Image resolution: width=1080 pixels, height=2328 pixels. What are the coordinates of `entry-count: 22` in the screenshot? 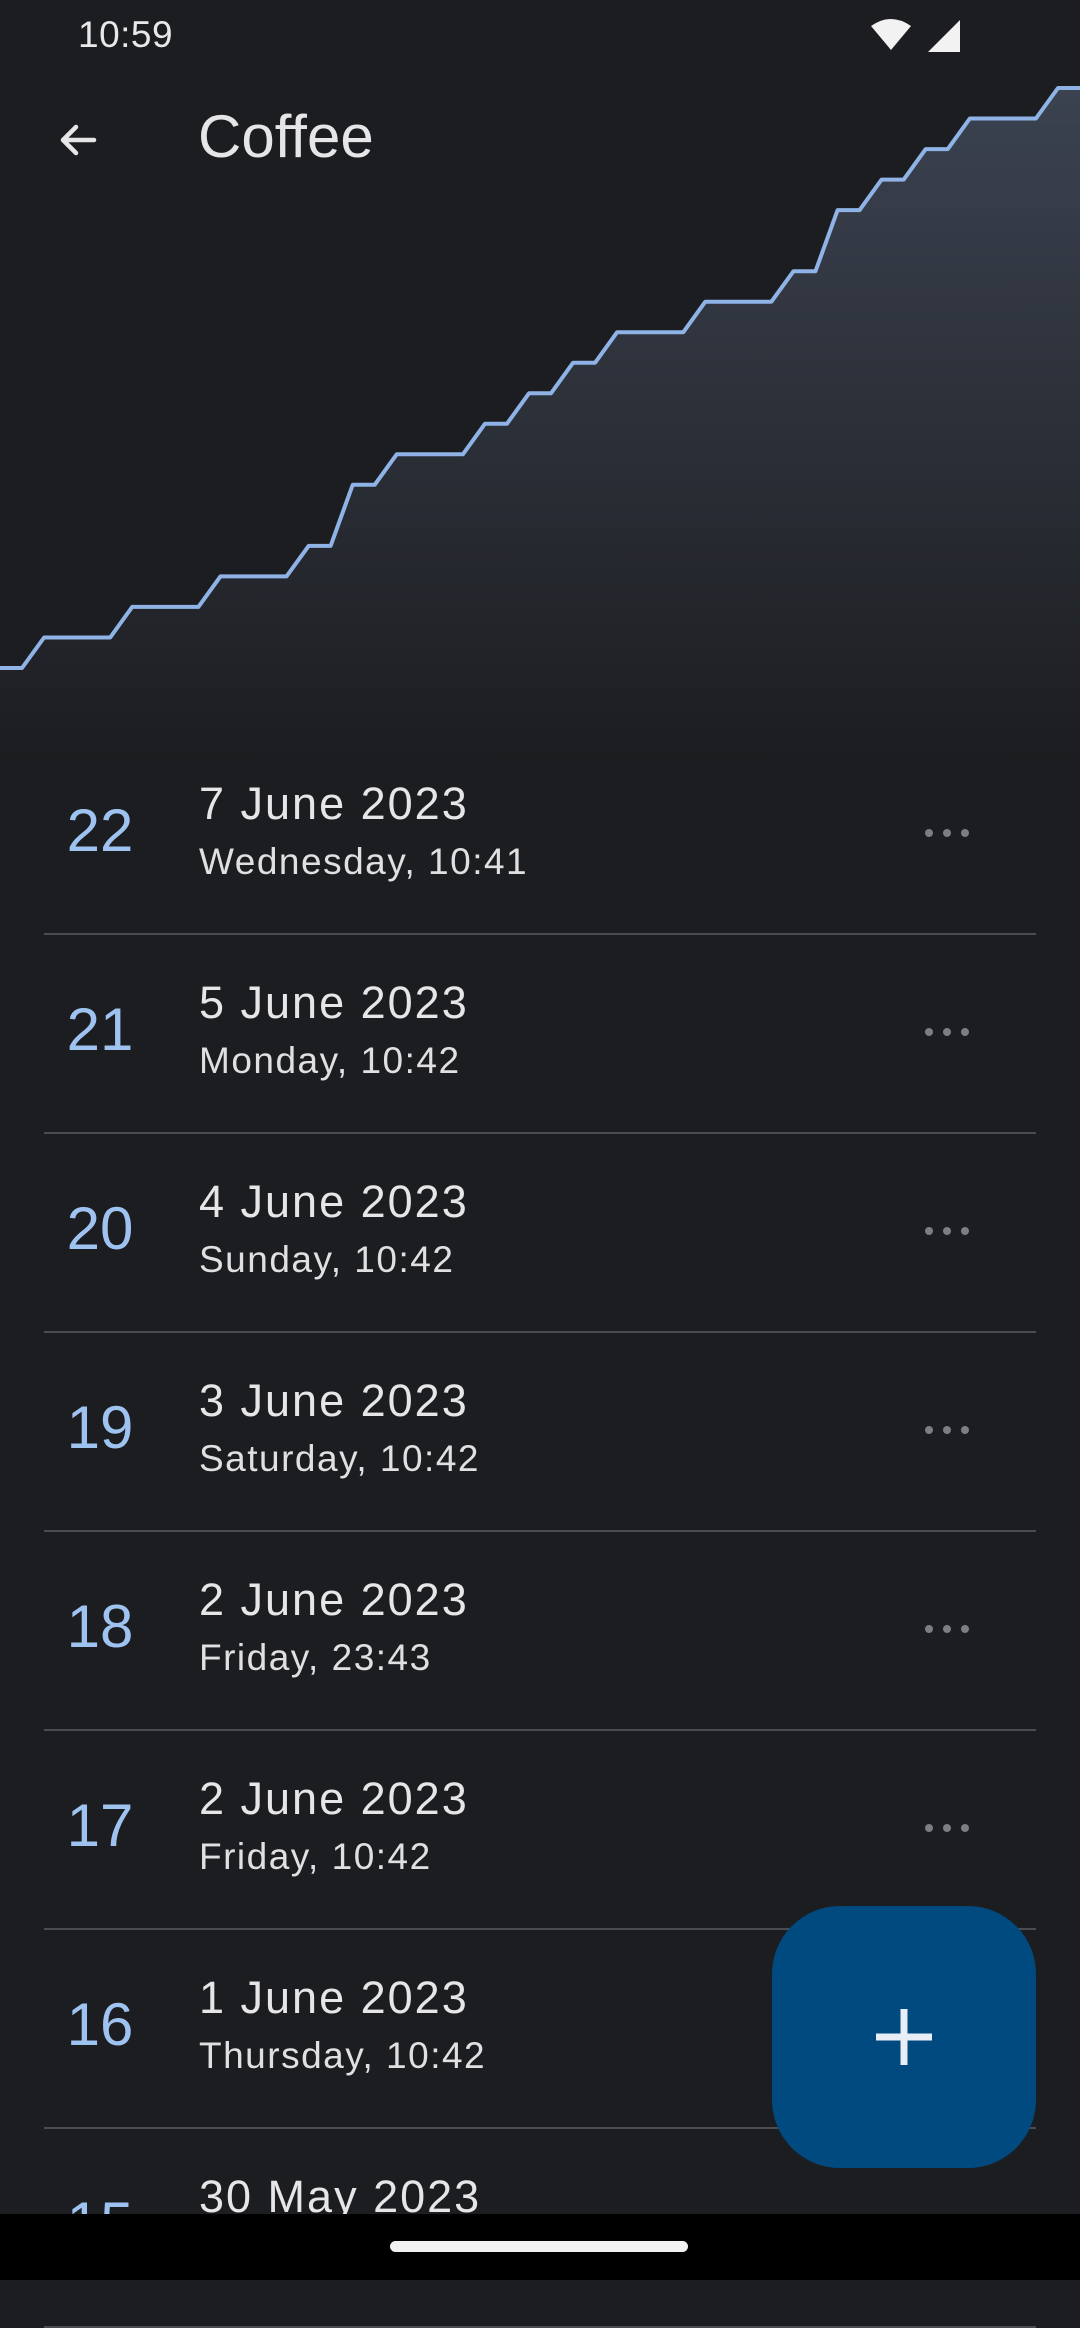 It's located at (100, 830).